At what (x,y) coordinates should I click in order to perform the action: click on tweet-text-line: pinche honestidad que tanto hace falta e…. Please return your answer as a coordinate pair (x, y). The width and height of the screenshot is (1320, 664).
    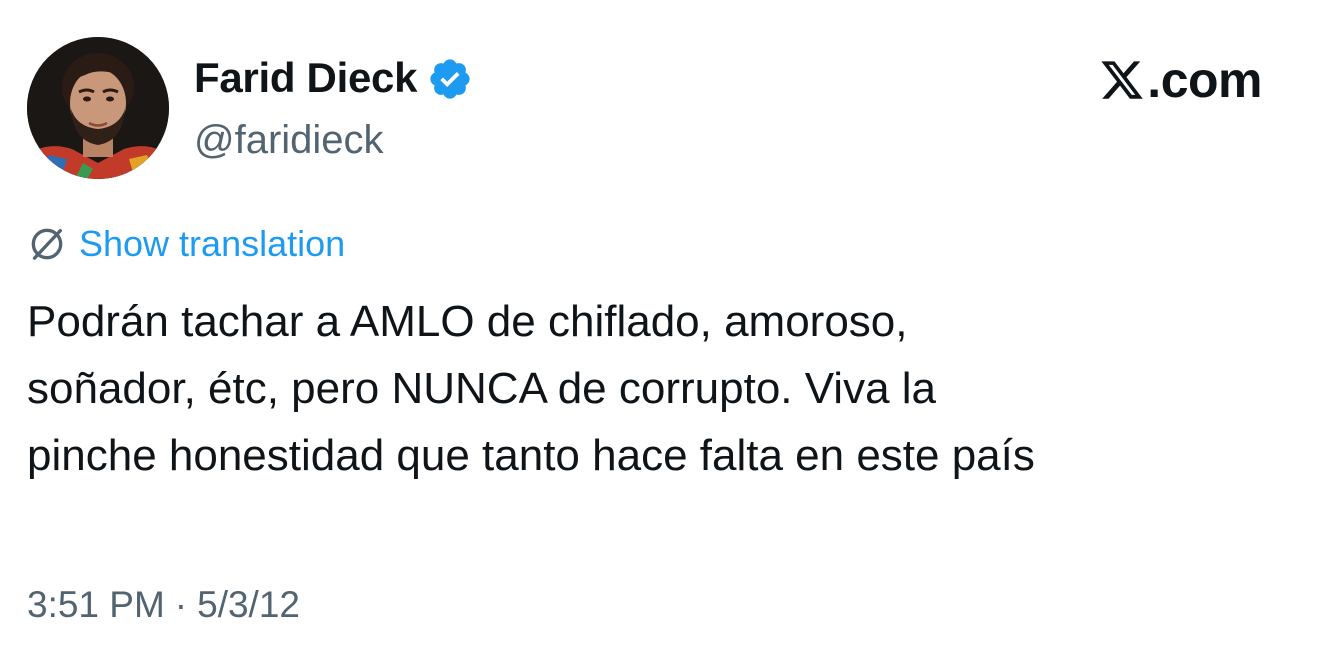
    Looking at the image, I should click on (531, 455).